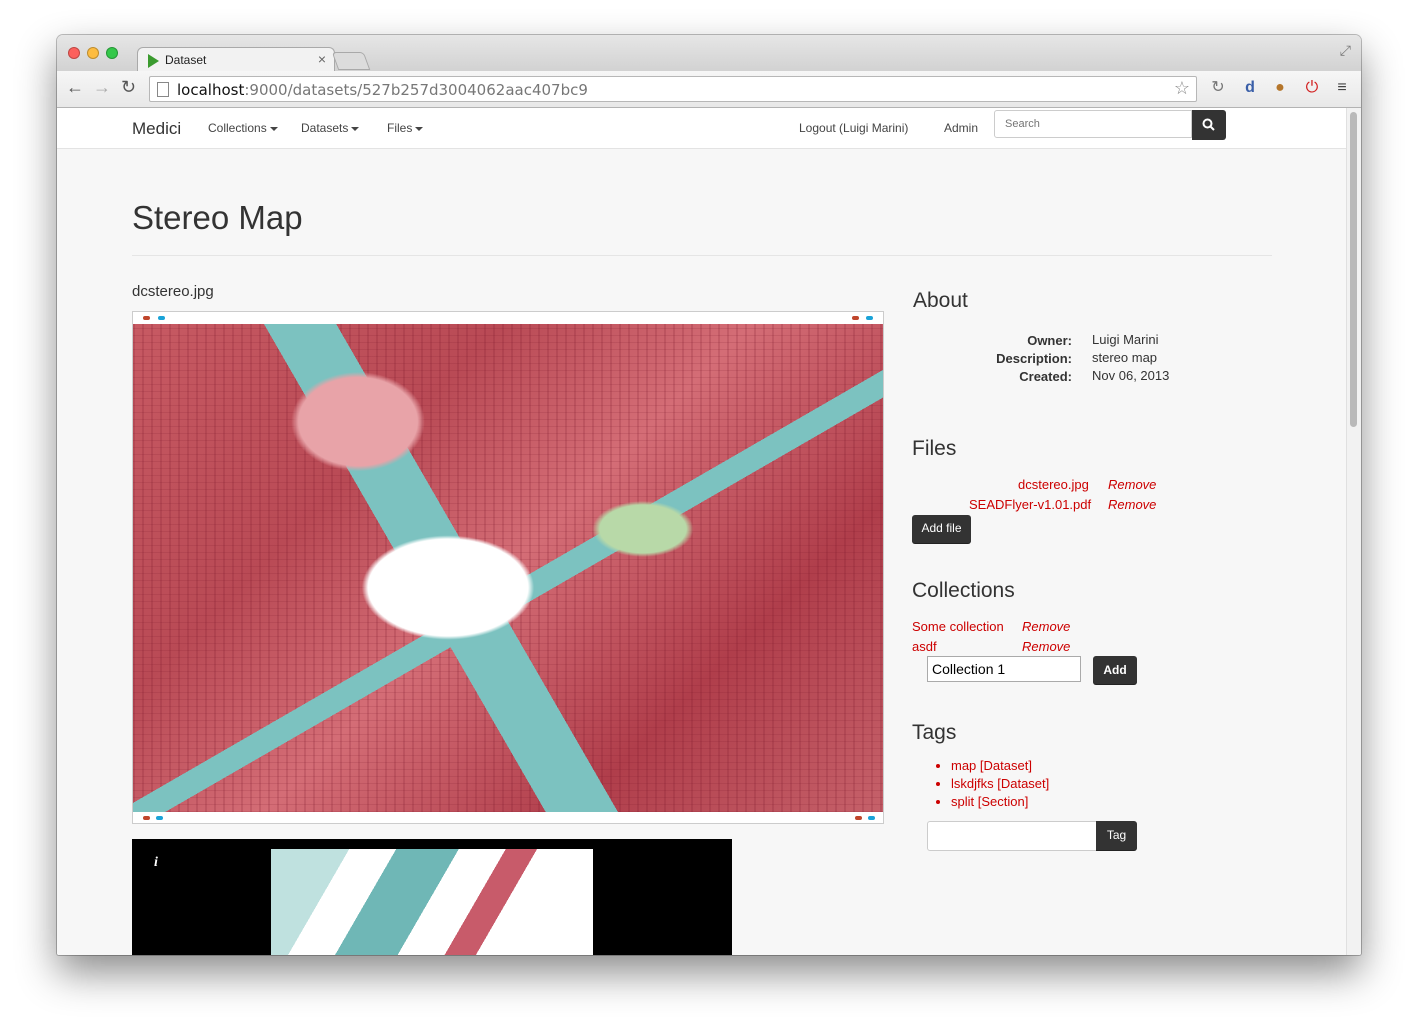 The width and height of the screenshot is (1418, 1035). Describe the element at coordinates (1125, 339) in the screenshot. I see `owner-value: Luigi Marini` at that location.